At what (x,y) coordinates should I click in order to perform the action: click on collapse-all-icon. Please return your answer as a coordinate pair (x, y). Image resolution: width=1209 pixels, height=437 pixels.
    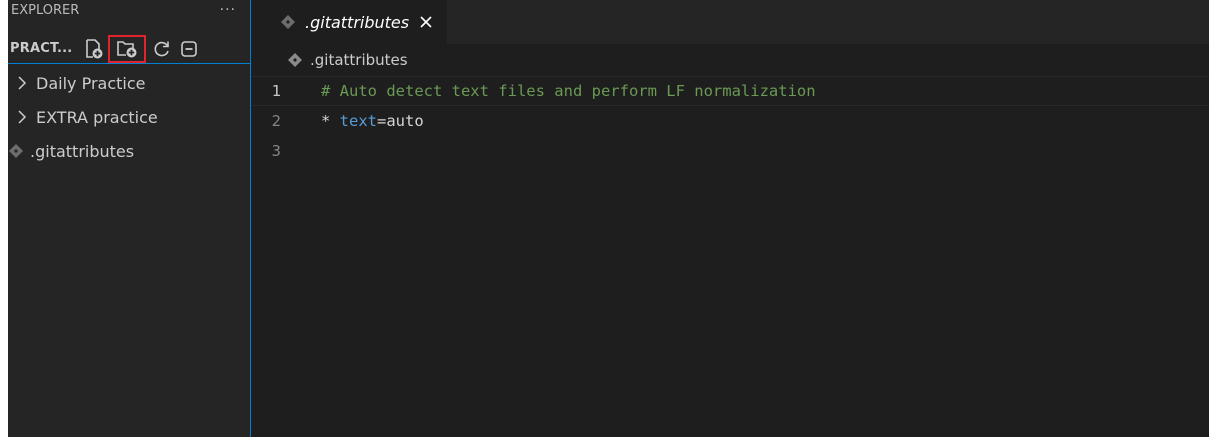
    Looking at the image, I should click on (189, 48).